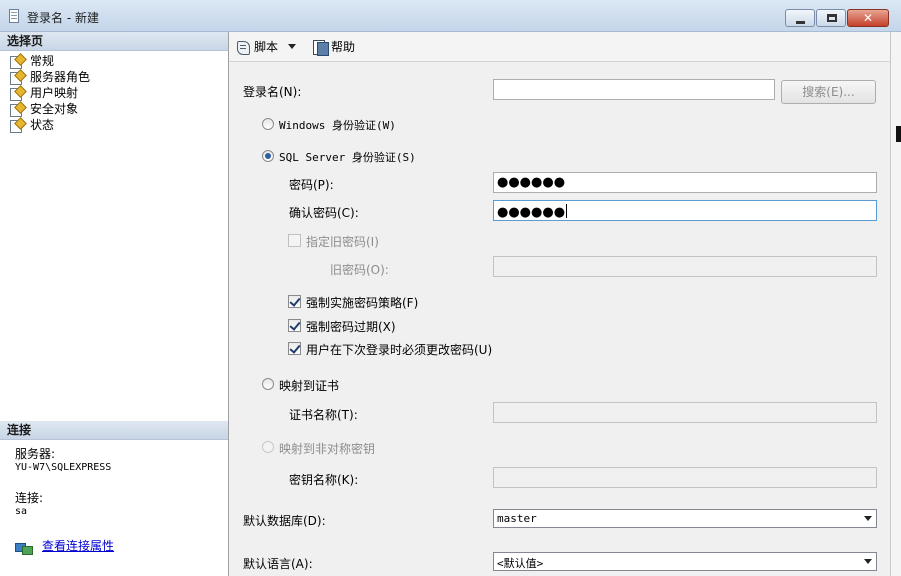 Image resolution: width=901 pixels, height=576 pixels. What do you see at coordinates (294, 348) in the screenshot?
I see `must-change-checkbox` at bounding box center [294, 348].